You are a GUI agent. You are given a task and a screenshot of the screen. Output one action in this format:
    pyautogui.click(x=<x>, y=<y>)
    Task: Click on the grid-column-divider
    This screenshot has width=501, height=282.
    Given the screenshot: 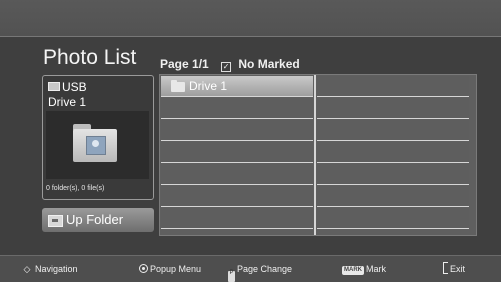 What is the action you would take?
    pyautogui.click(x=315, y=155)
    